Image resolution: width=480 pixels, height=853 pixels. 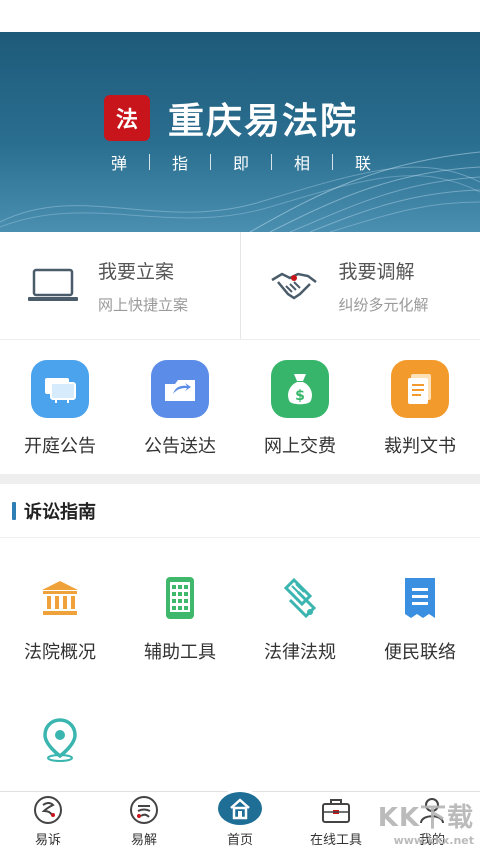 I want to click on announcement-delivery-label: 公告送达, so click(x=180, y=446).